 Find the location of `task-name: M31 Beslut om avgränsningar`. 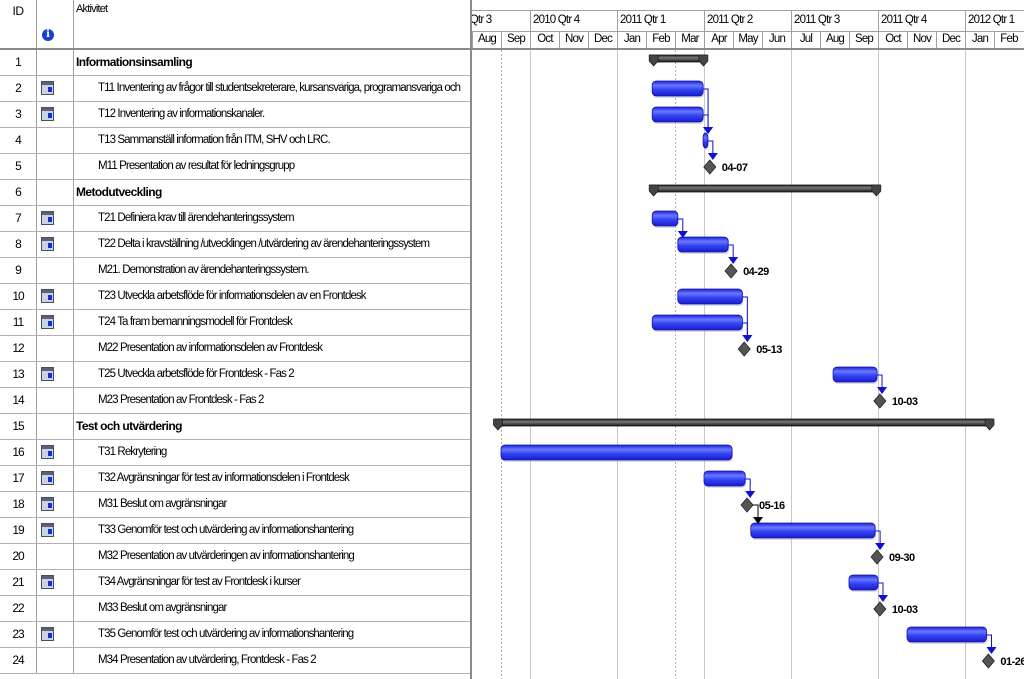

task-name: M31 Beslut om avgränsningar is located at coordinates (272, 504).